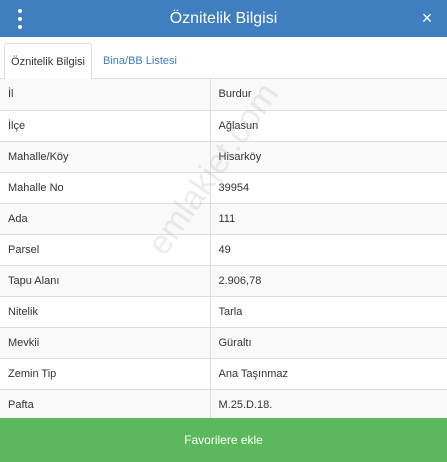 The image size is (447, 462). I want to click on row-value: 111, so click(328, 219).